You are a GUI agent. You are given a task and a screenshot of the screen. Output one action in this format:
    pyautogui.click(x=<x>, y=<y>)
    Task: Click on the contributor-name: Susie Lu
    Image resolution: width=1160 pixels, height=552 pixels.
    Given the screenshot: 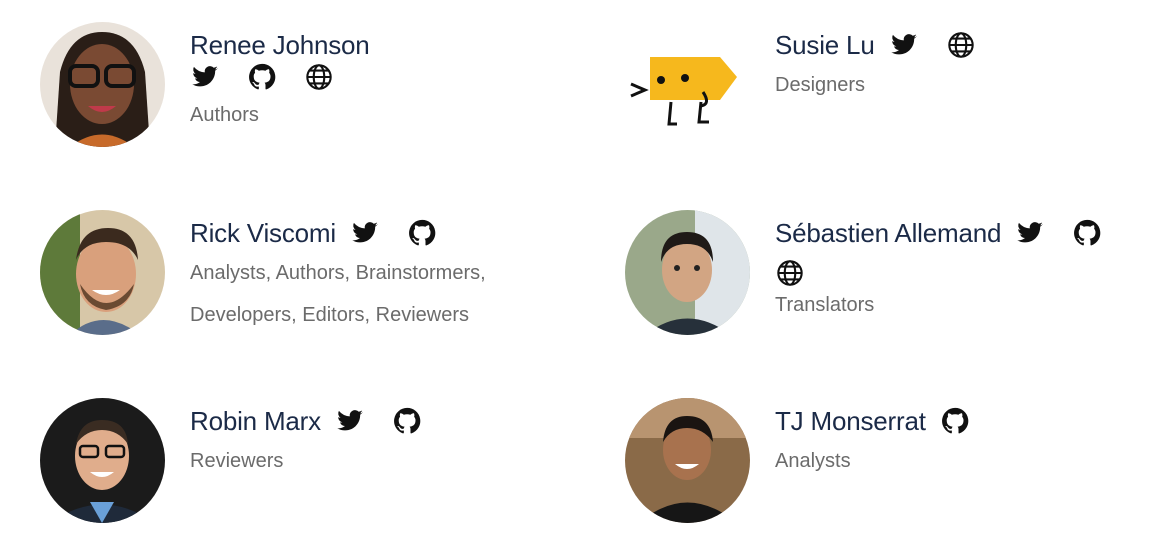 What is the action you would take?
    pyautogui.click(x=825, y=45)
    